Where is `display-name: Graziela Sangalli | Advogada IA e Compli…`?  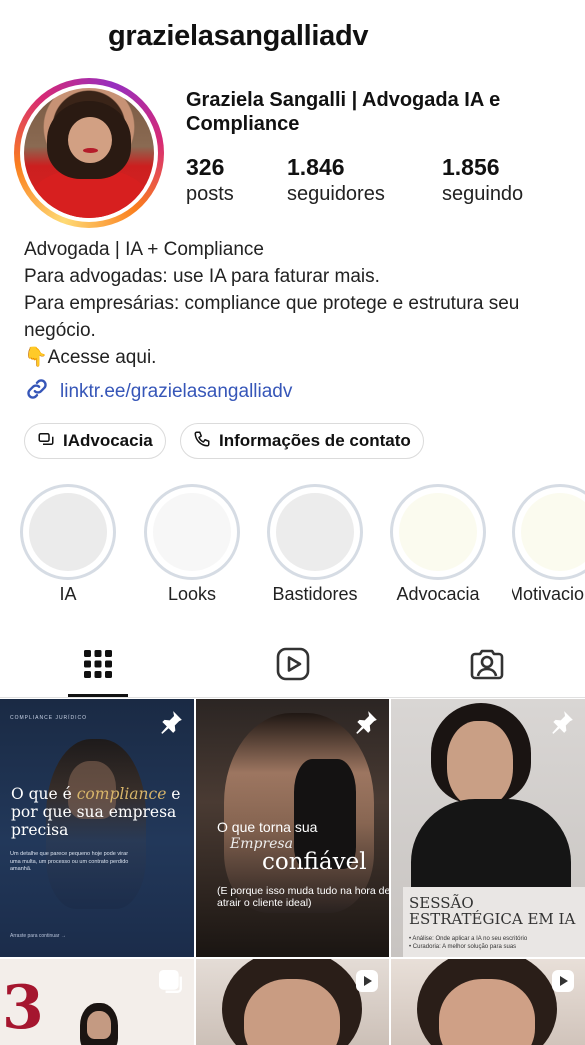 display-name: Graziela Sangalli | Advogada IA e Compli… is located at coordinates (343, 112).